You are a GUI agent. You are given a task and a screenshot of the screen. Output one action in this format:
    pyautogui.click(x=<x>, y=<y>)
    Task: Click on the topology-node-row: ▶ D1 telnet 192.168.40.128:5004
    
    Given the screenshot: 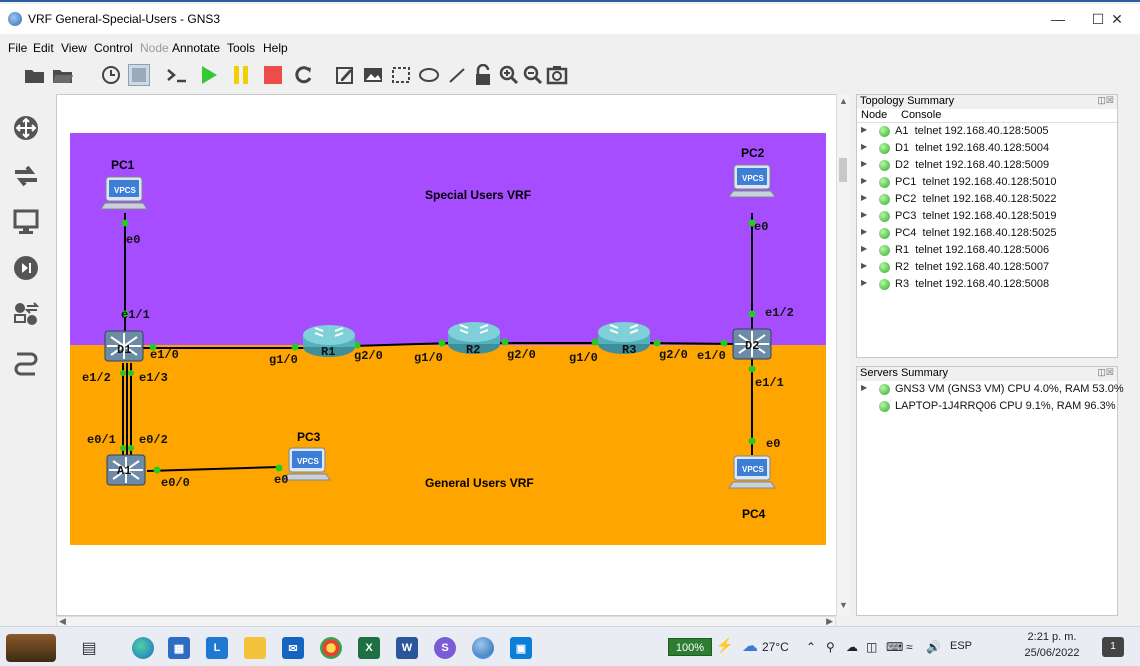 What is the action you would take?
    pyautogui.click(x=987, y=148)
    